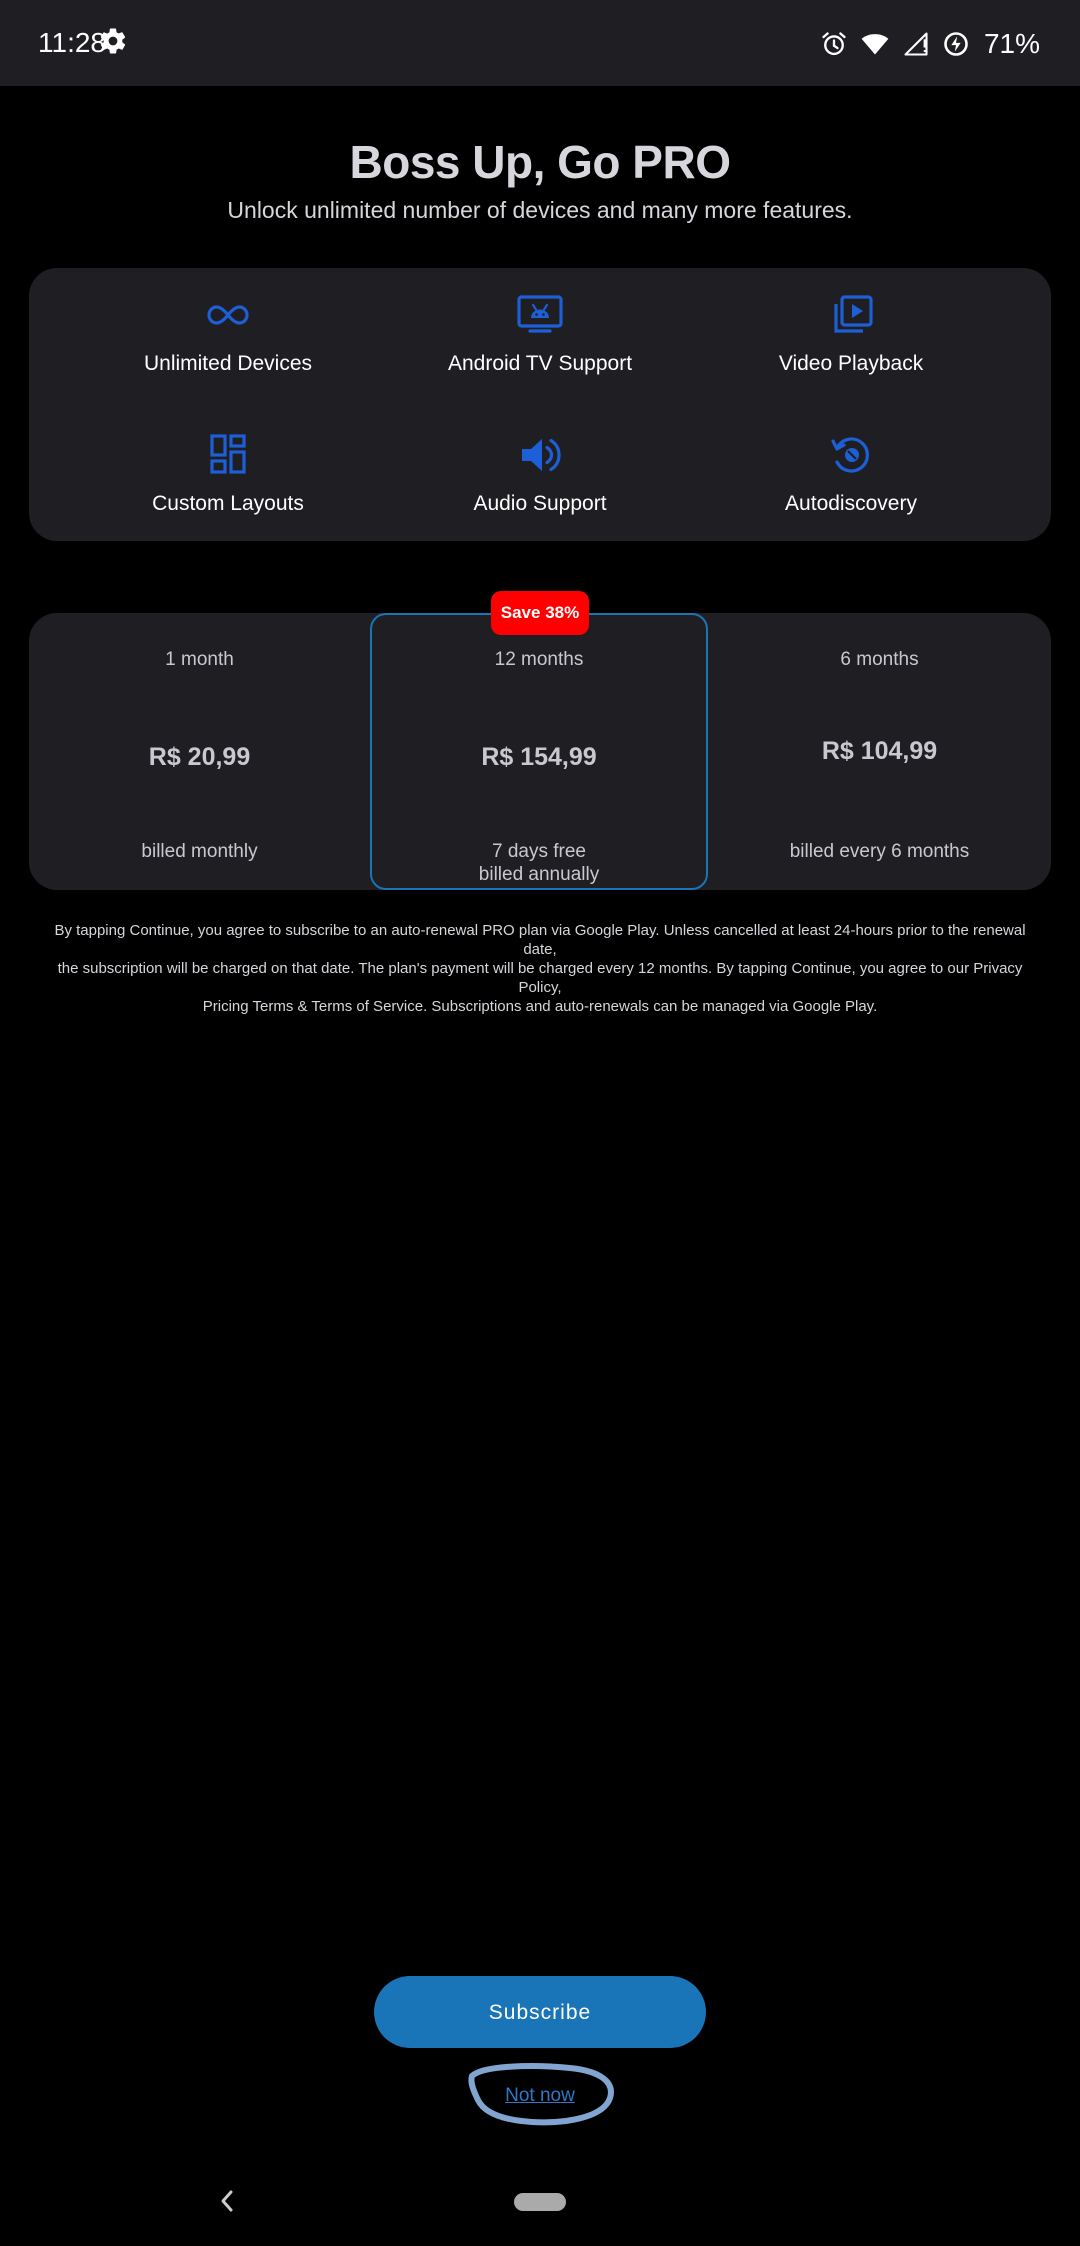 This screenshot has width=1080, height=2246. What do you see at coordinates (540, 363) in the screenshot?
I see `feature-label: Android TV Support` at bounding box center [540, 363].